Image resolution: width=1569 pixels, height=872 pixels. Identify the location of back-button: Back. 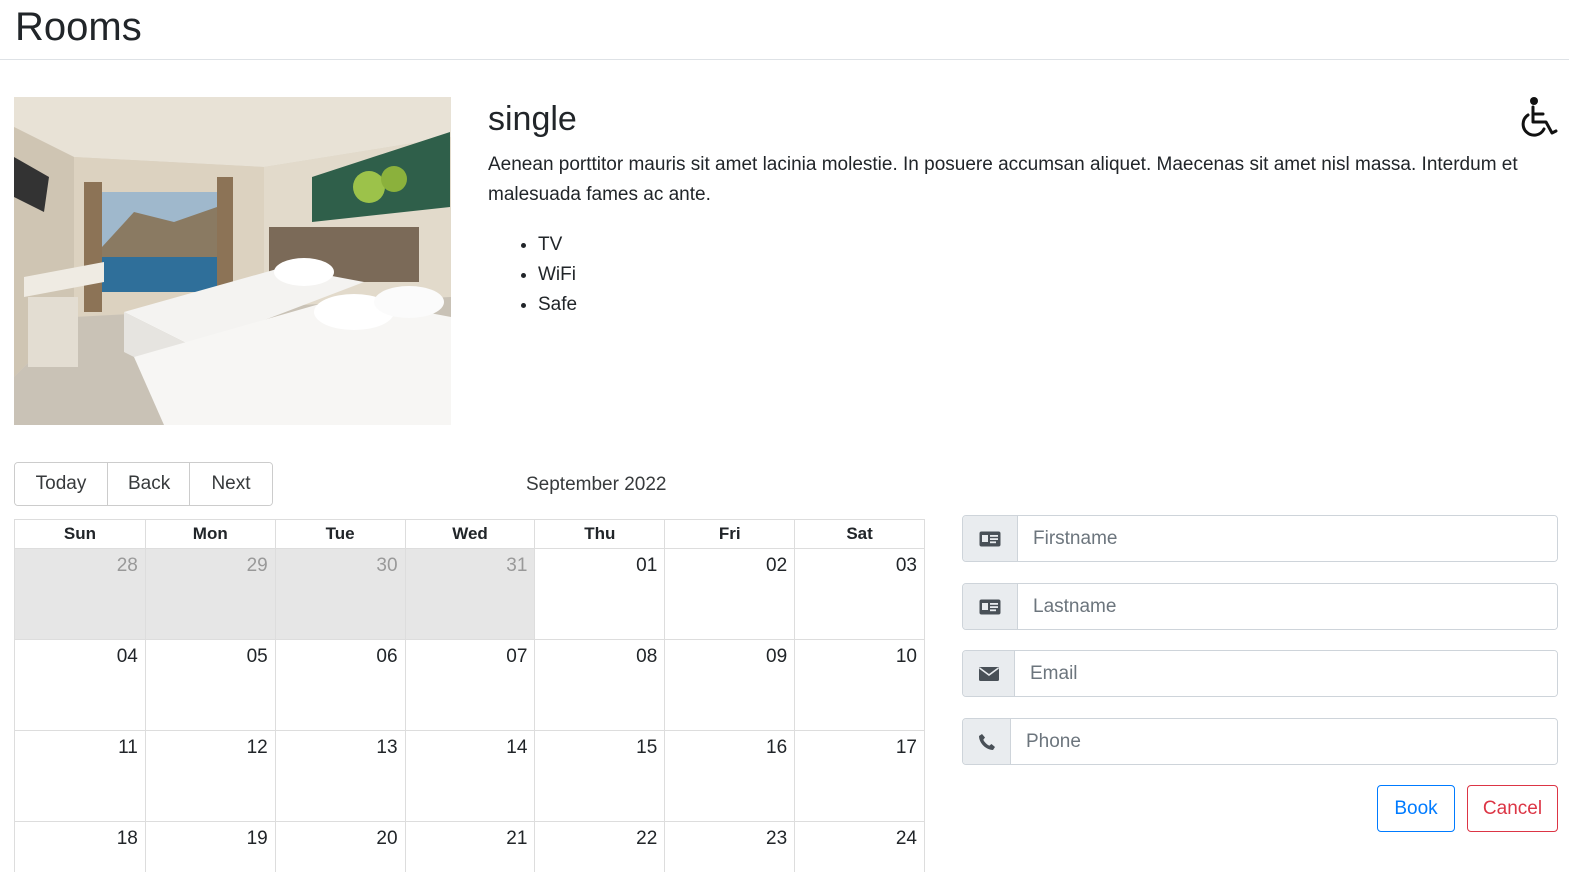
(149, 484).